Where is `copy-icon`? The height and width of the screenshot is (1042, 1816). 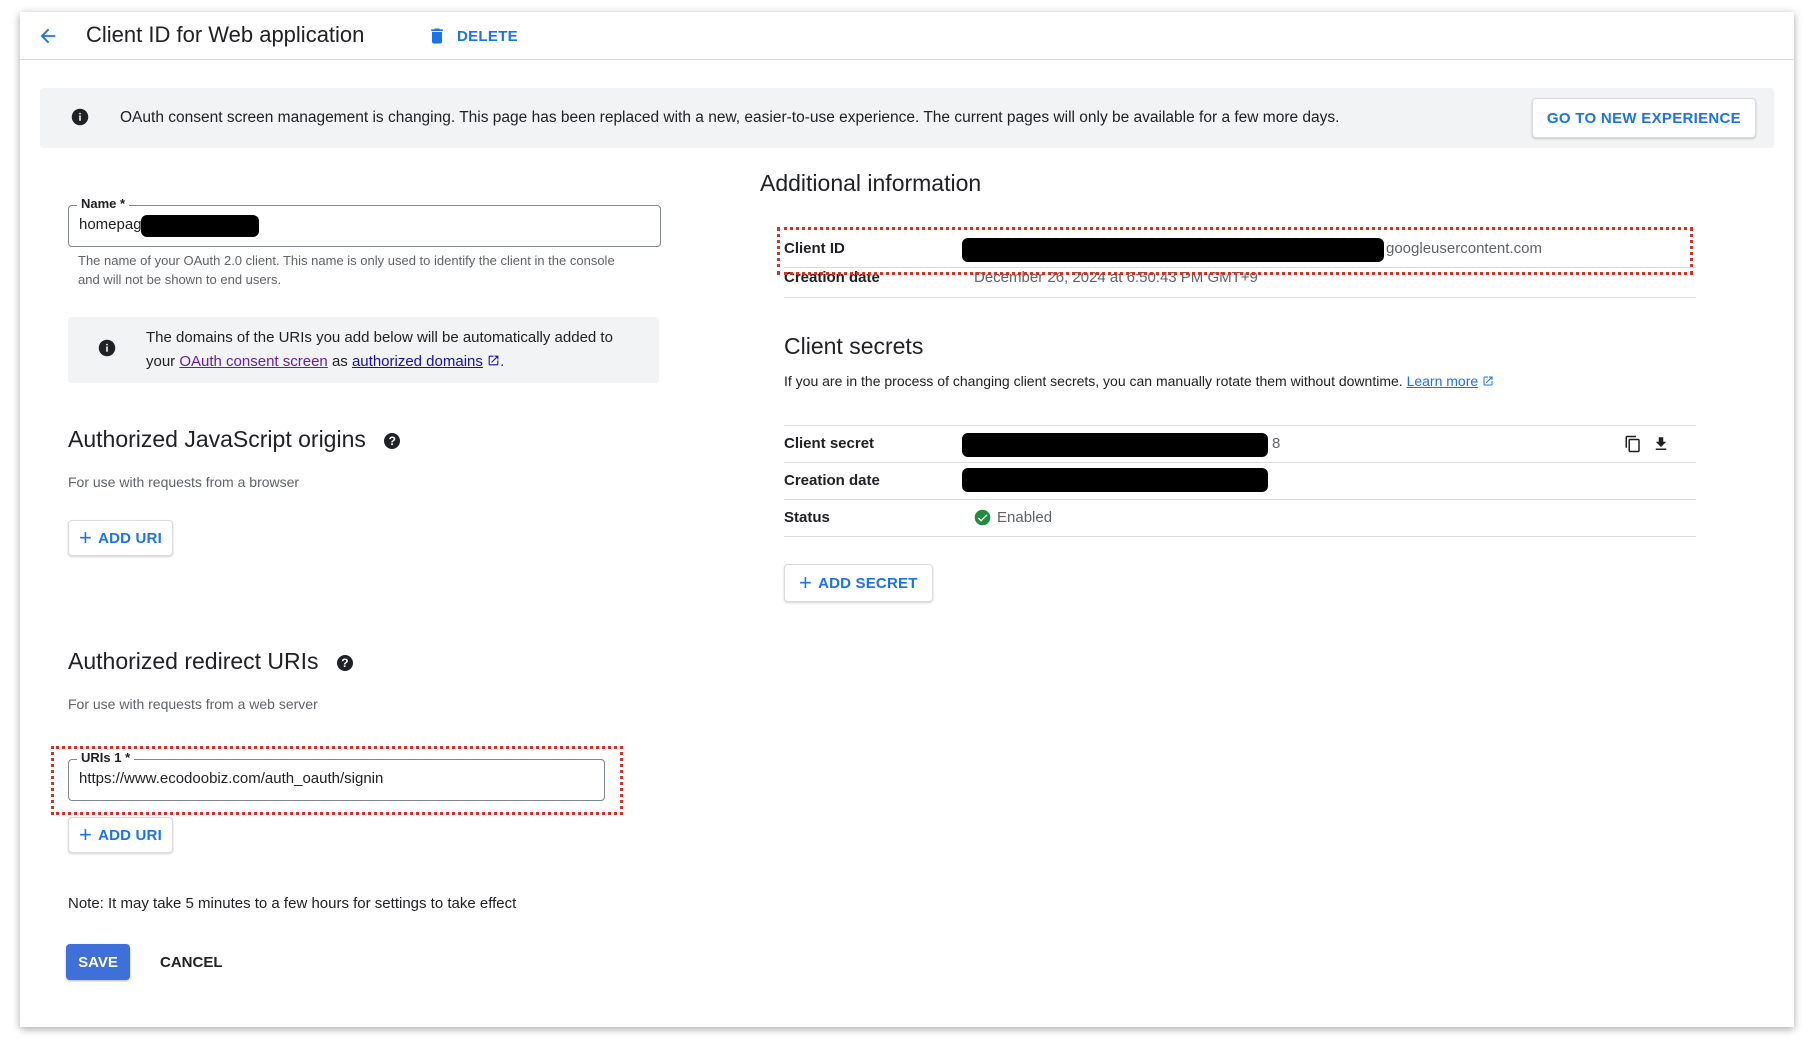 copy-icon is located at coordinates (1633, 444).